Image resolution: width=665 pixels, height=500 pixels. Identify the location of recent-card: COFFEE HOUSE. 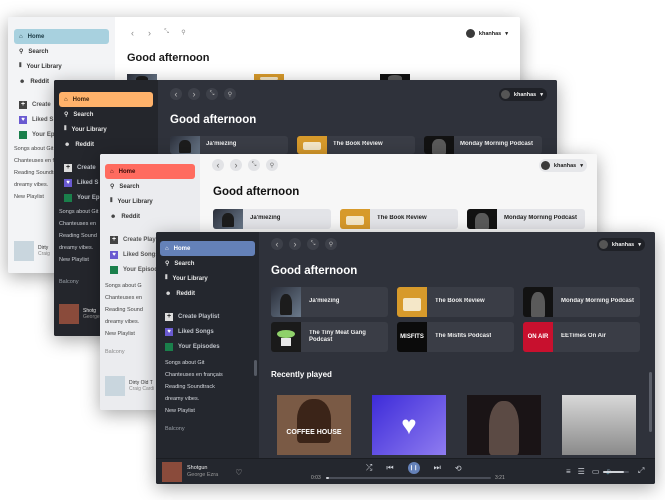
(314, 425).